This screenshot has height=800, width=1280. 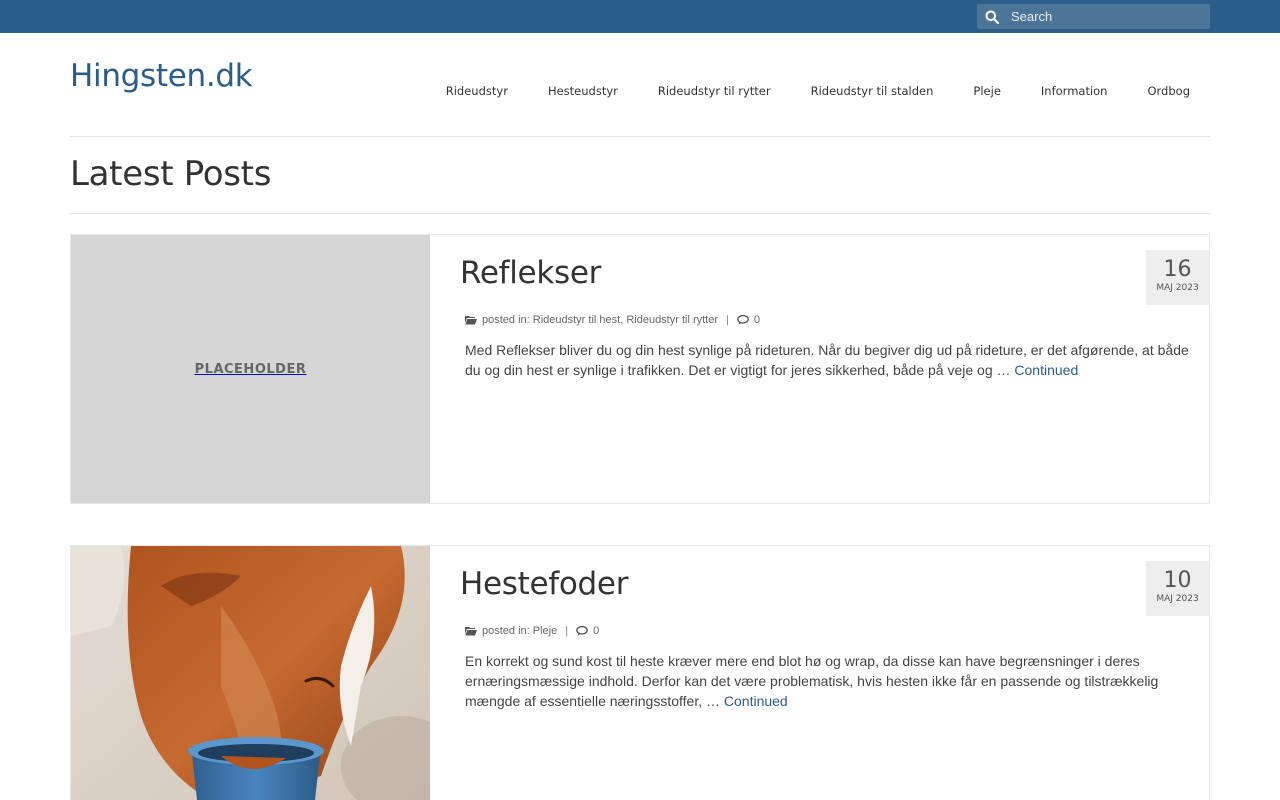 I want to click on horse-eating-photo, so click(x=250, y=673).